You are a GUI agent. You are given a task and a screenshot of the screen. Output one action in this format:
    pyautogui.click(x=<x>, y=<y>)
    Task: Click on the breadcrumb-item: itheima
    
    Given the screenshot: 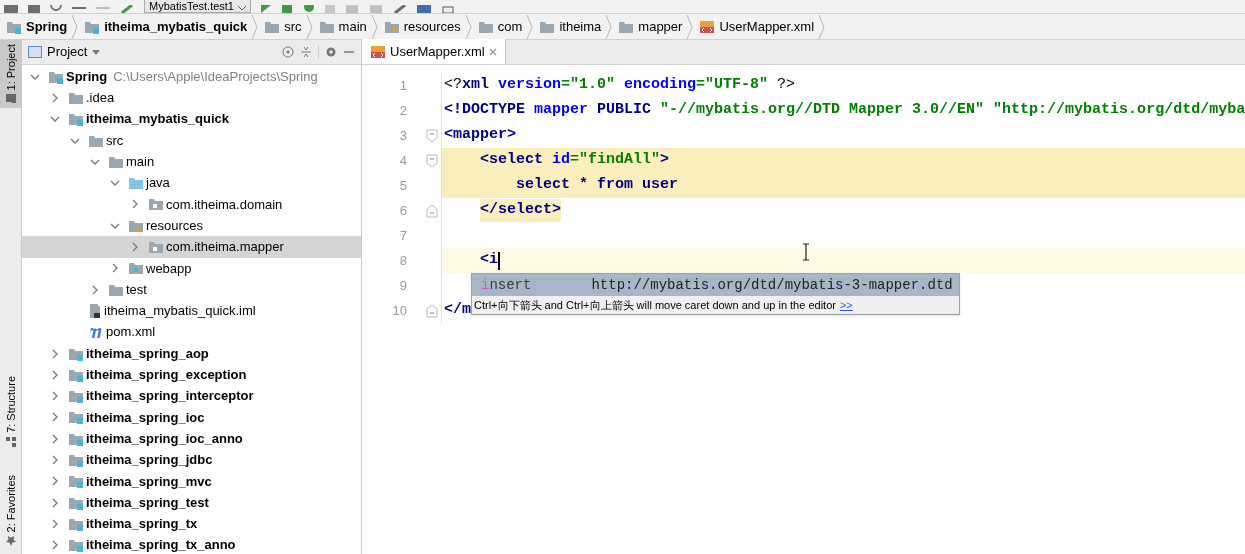 What is the action you would take?
    pyautogui.click(x=569, y=26)
    